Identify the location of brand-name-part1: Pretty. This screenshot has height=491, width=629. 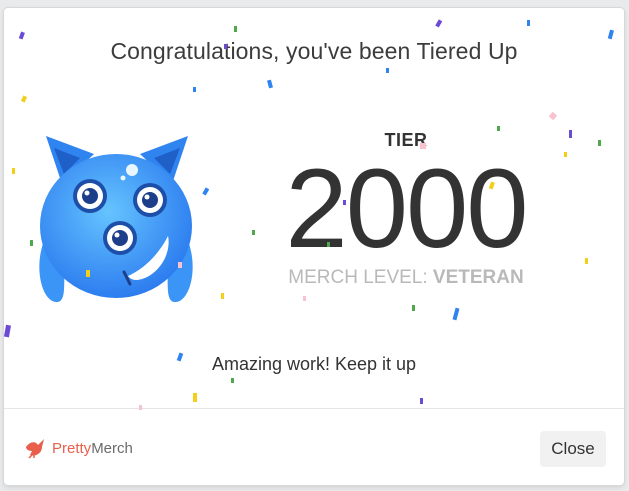
(72, 448).